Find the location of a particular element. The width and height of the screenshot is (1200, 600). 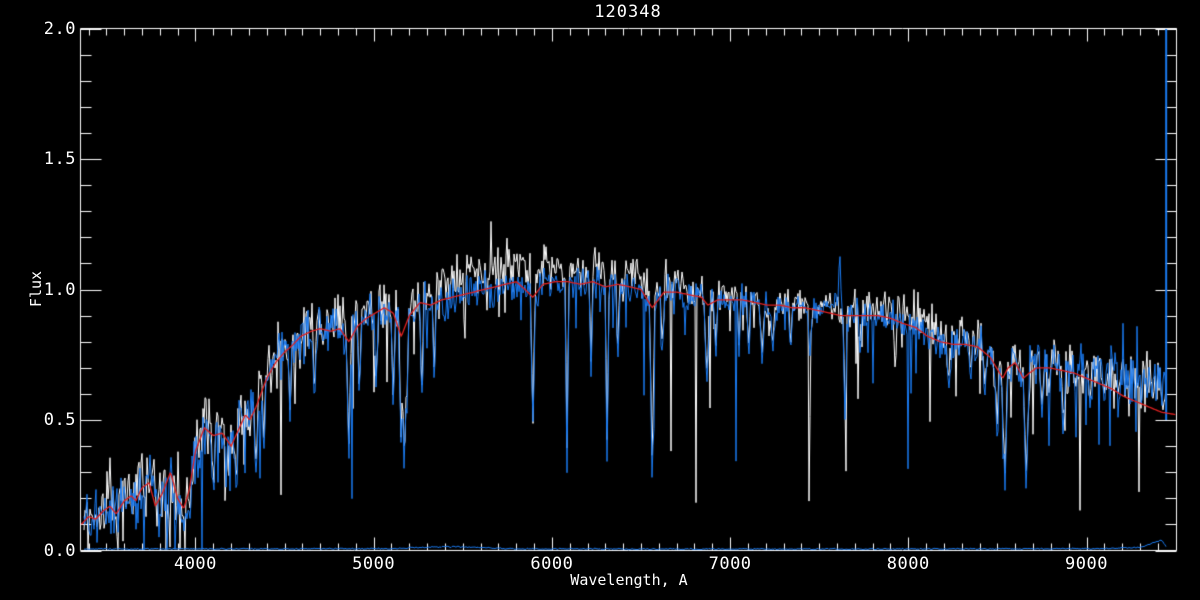

y-tick-label: 1.5 is located at coordinates (59, 159).